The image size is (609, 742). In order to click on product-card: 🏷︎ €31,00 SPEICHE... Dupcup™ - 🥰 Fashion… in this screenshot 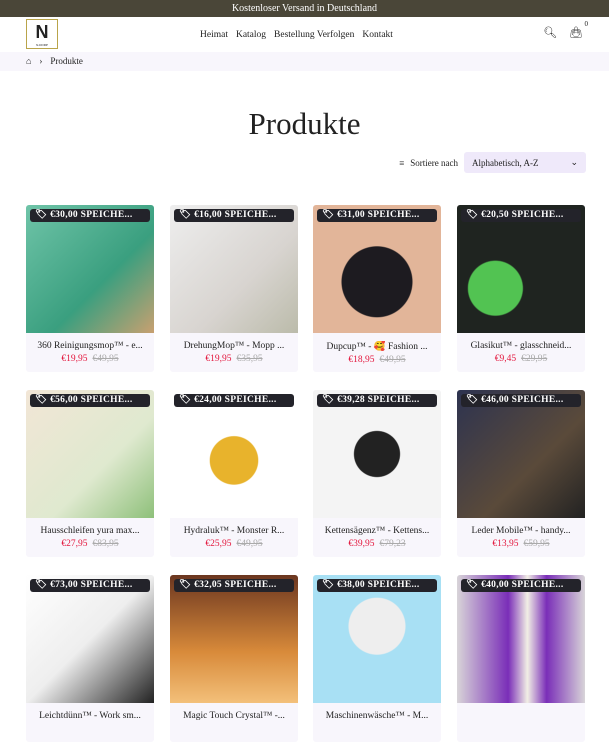, I will do `click(377, 288)`.